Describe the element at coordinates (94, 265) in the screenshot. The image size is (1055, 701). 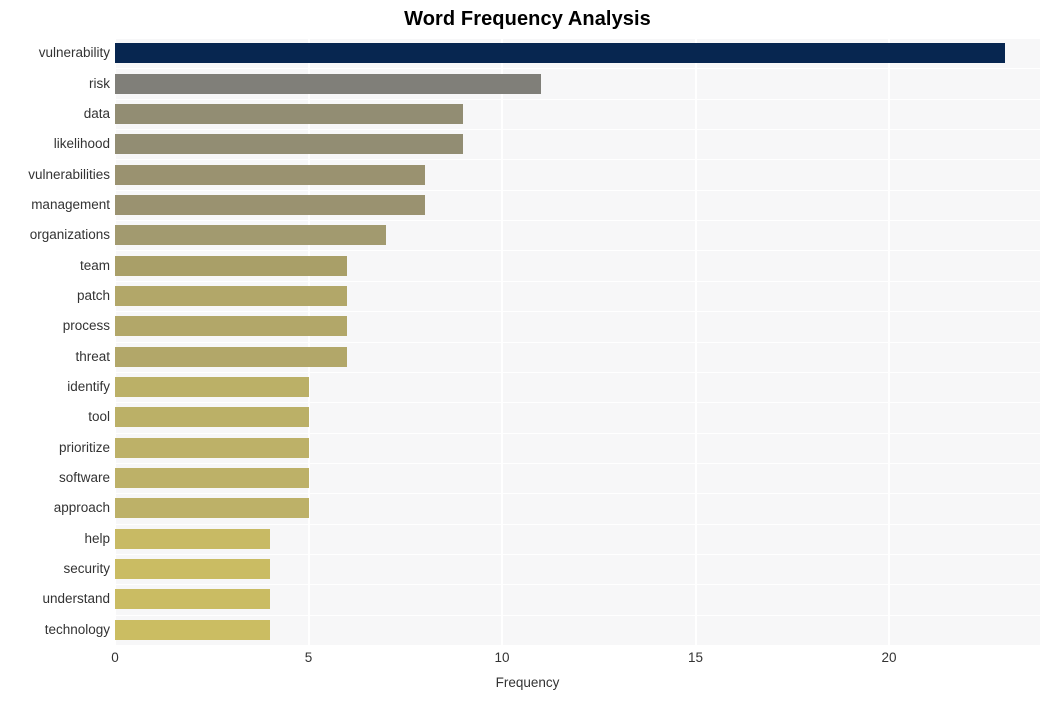
I see `y-axis-tick-label: team` at that location.